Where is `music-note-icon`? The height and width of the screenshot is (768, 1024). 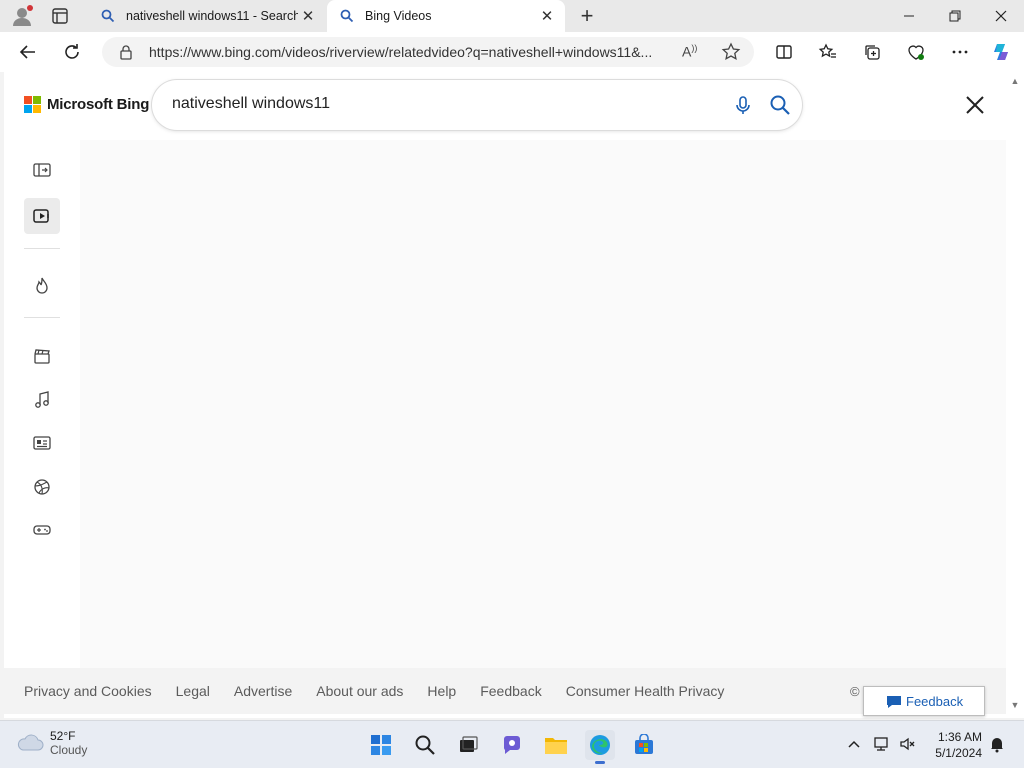 music-note-icon is located at coordinates (42, 400).